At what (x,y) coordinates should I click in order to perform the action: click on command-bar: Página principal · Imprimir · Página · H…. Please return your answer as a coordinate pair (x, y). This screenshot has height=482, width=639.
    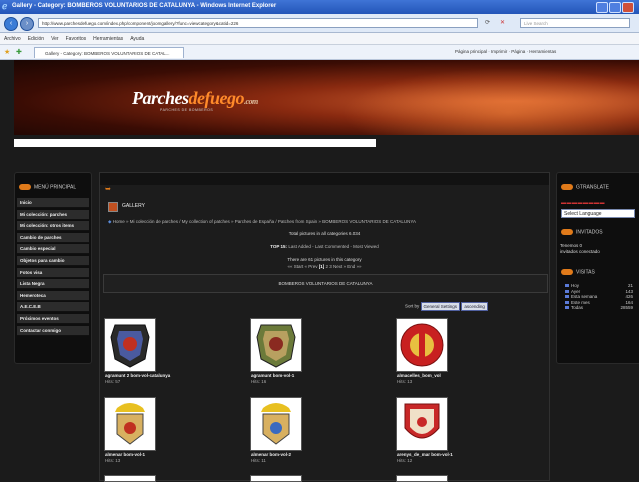
    Looking at the image, I should click on (505, 51).